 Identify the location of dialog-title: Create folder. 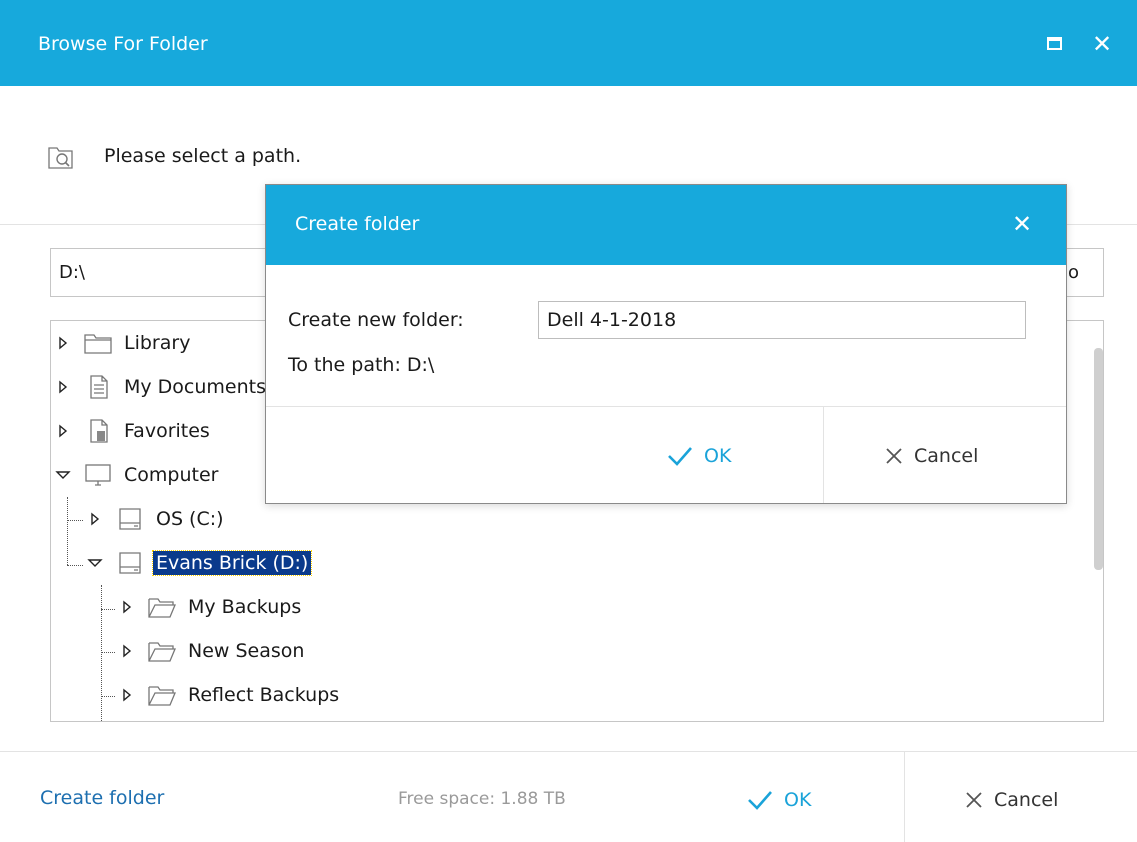
(357, 224).